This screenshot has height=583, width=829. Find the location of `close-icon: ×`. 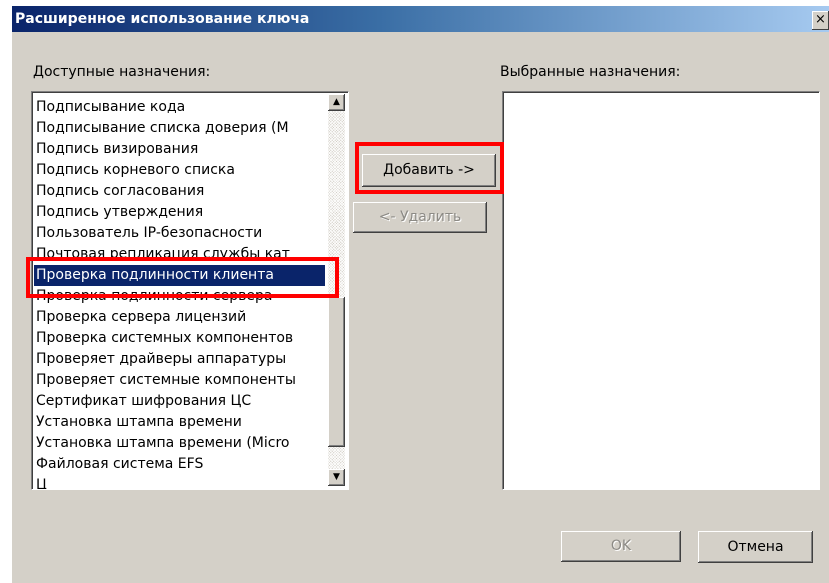

close-icon: × is located at coordinates (820, 19).